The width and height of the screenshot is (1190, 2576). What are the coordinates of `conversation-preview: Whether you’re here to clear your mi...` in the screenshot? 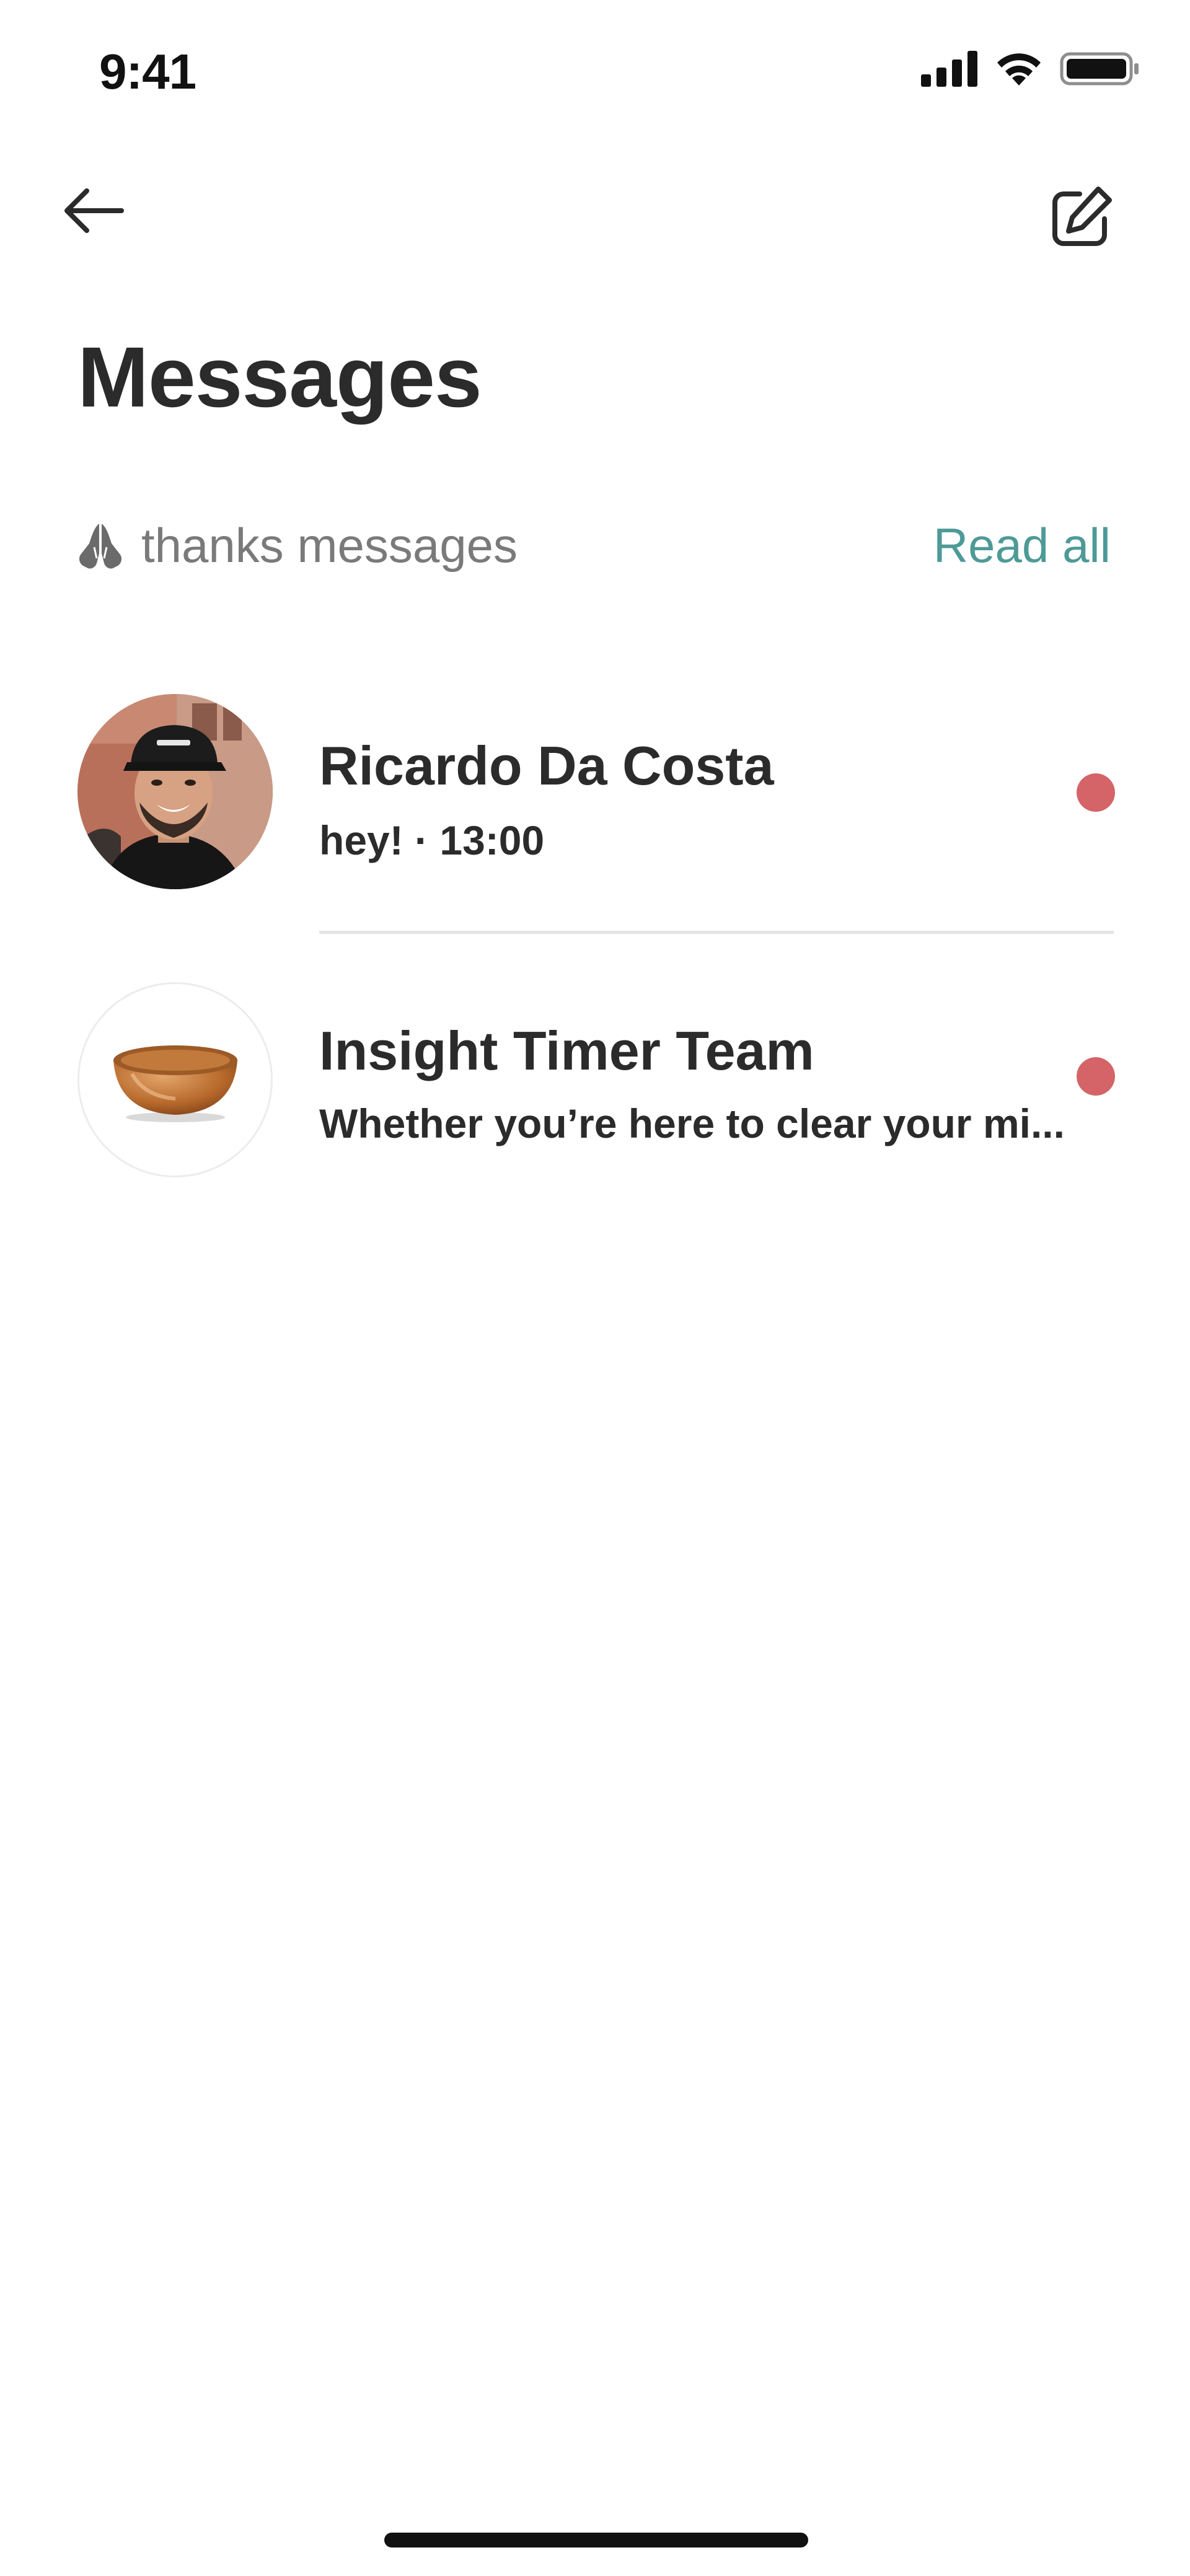 It's located at (692, 1124).